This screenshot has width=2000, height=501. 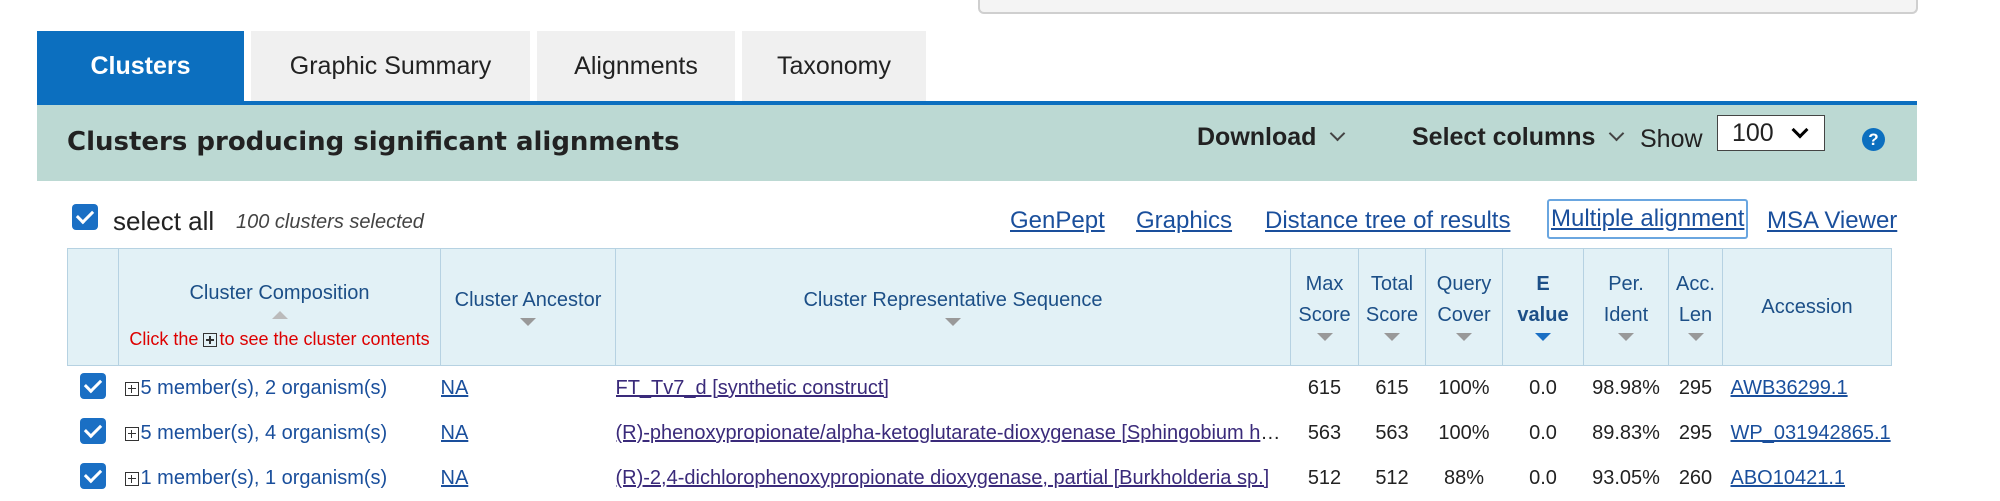 I want to click on col-evalue: Evalue, so click(x=1543, y=307).